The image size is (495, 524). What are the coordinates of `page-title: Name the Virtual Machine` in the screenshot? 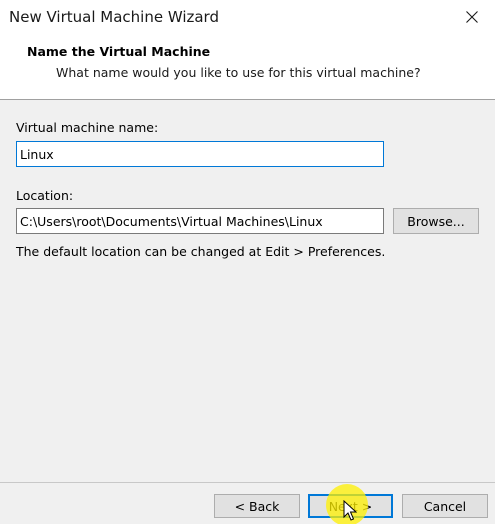 It's located at (119, 51).